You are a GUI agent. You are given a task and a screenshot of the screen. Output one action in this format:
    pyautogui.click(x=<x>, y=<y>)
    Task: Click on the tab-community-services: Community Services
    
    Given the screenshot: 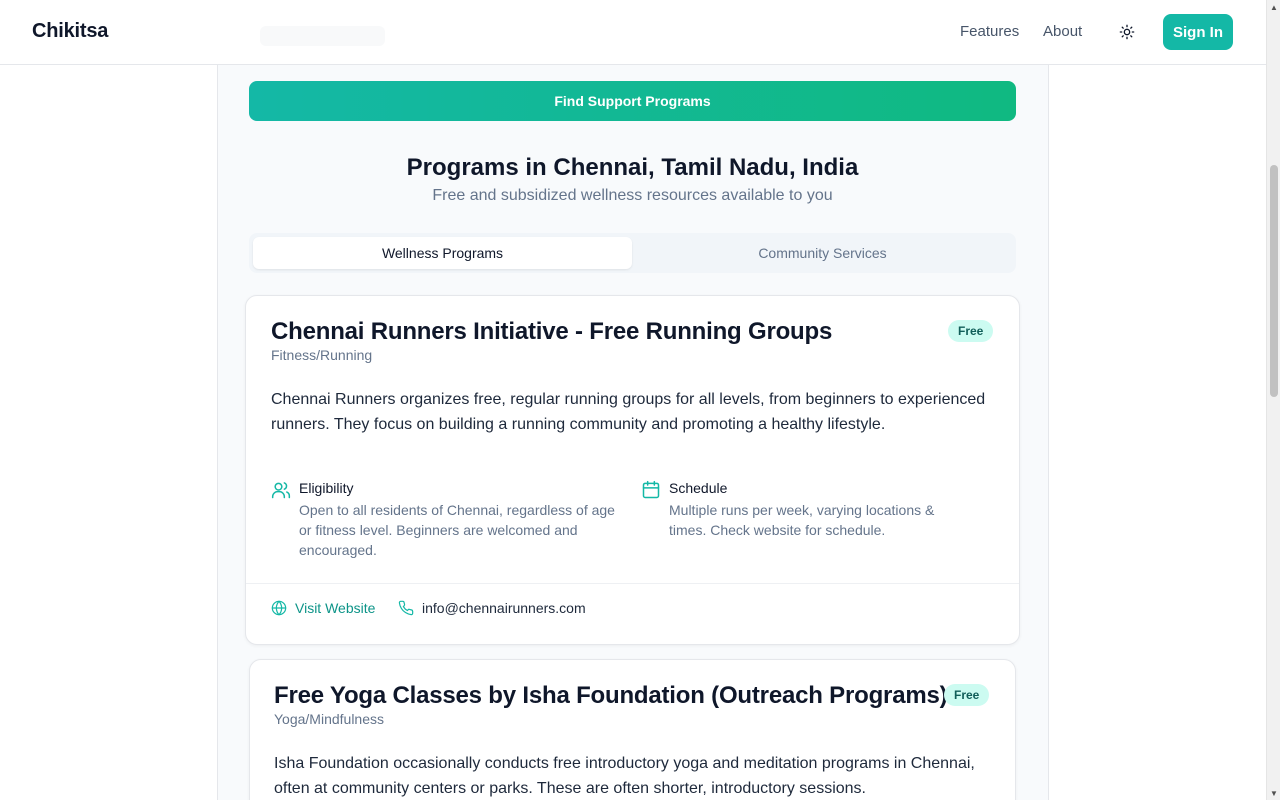 What is the action you would take?
    pyautogui.click(x=822, y=253)
    